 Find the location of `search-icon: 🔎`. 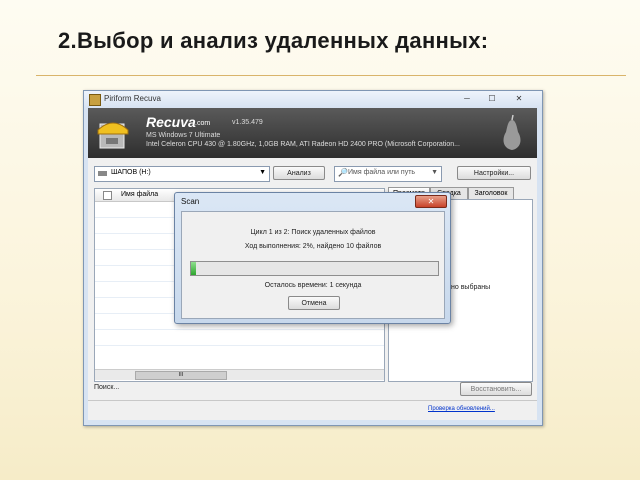

search-icon: 🔎 is located at coordinates (343, 172).